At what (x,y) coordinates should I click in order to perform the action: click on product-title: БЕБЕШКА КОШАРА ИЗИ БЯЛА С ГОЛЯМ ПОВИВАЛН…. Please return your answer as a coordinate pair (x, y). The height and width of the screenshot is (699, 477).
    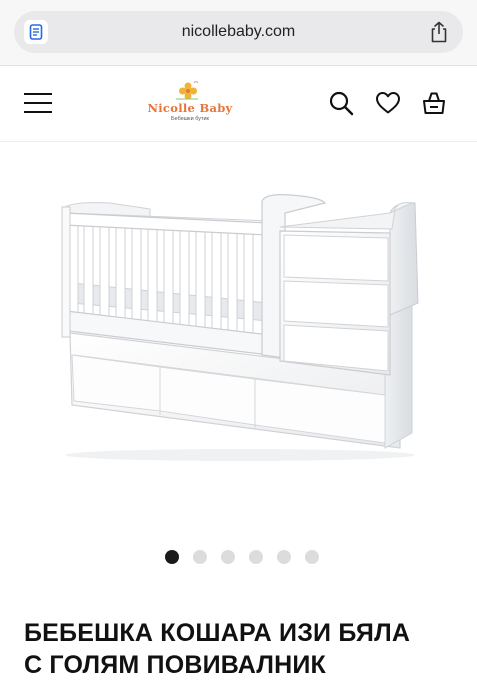
    Looking at the image, I should click on (244, 649).